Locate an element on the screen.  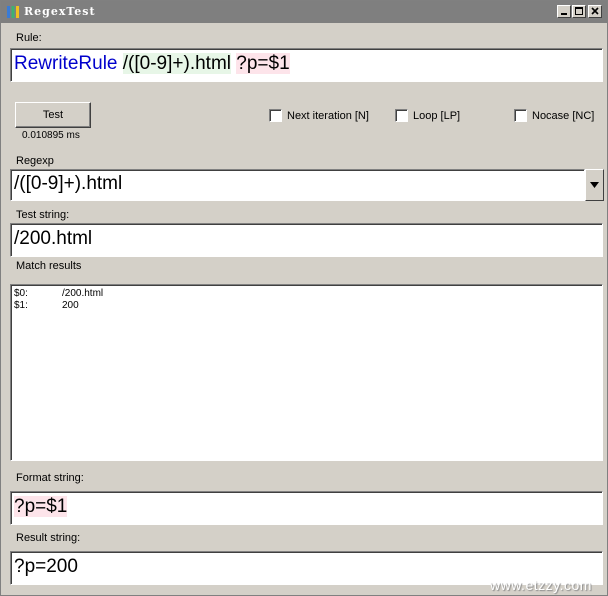
group-value: /200.html is located at coordinates (83, 293).